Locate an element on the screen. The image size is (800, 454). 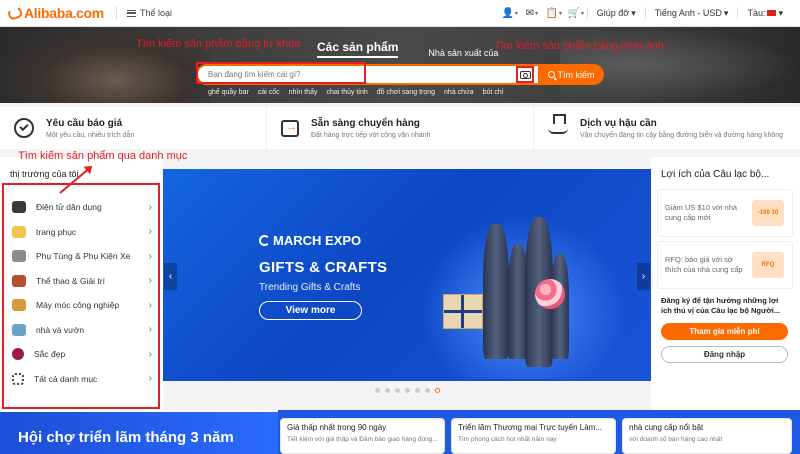
club-benefit-text: Giảm US $10 với nhà cung cấp mới is located at coordinates (701, 212).